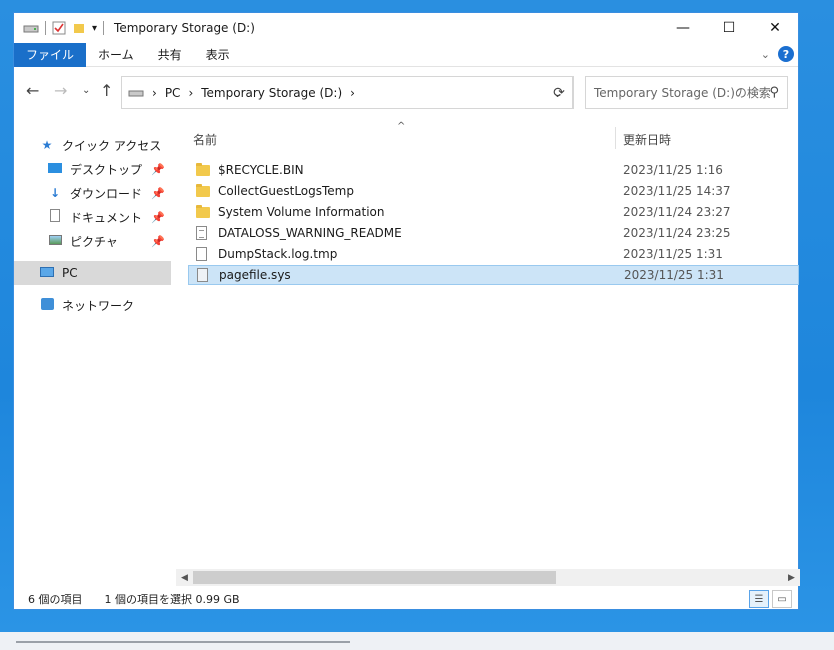 This screenshot has width=834, height=650. I want to click on view-buttons: ☰ ▭, so click(770, 599).